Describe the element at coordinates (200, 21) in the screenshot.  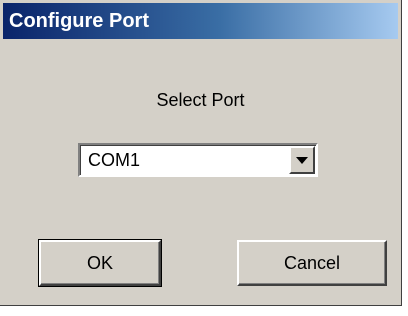
I see `dialog-title: Configure Port` at that location.